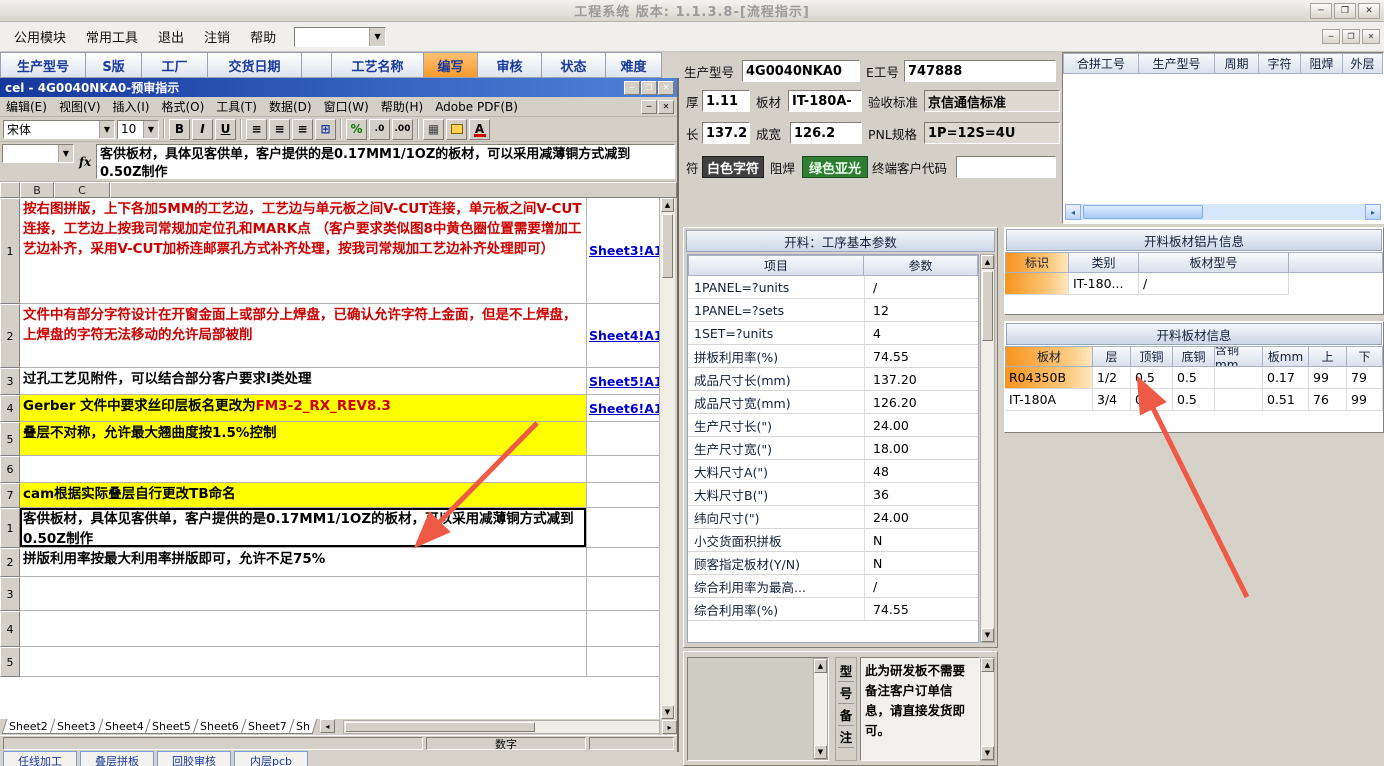 This screenshot has width=1384, height=766. What do you see at coordinates (112, 36) in the screenshot?
I see `menu-common-tools: 常用工具` at bounding box center [112, 36].